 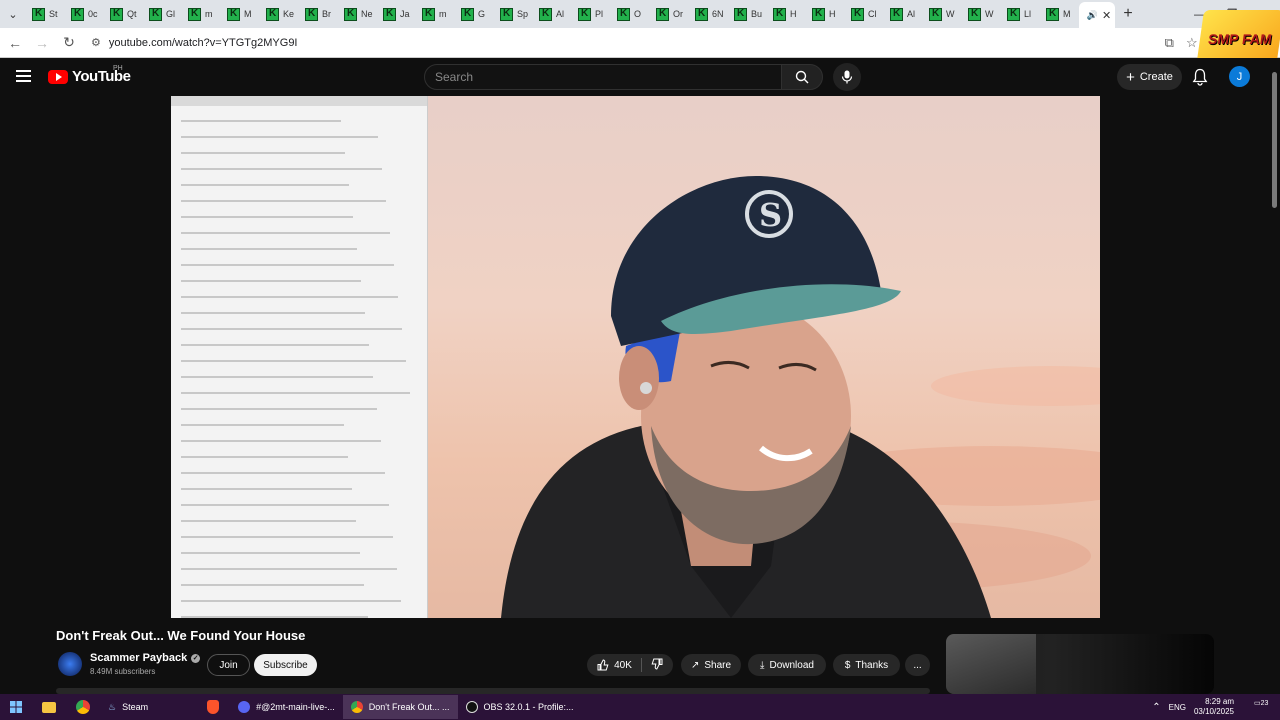 I want to click on page-scrollbar, so click(x=1274, y=380).